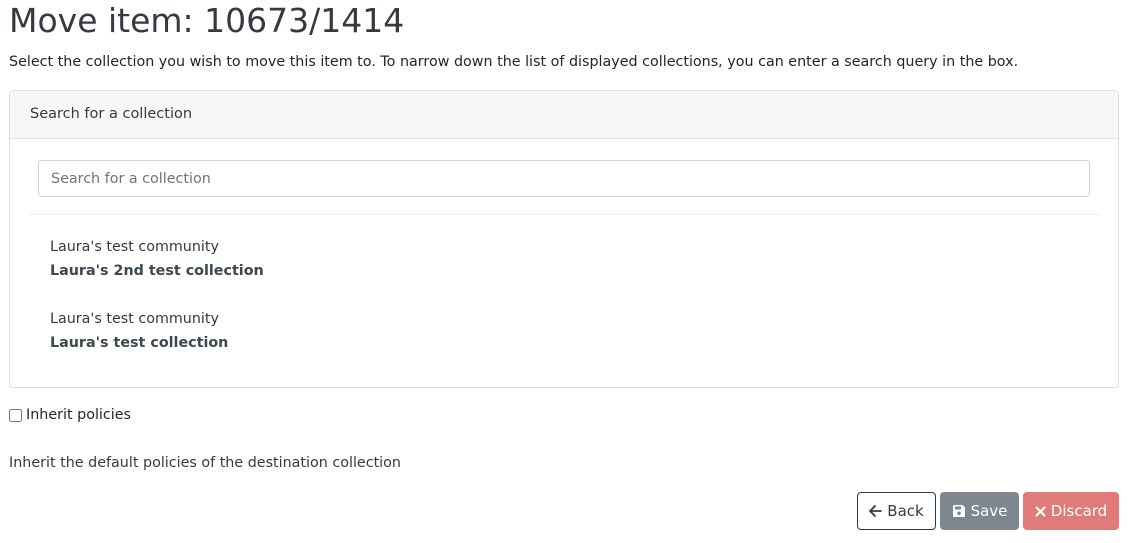 This screenshot has height=543, width=1131. I want to click on discard-button: Discard, so click(1071, 511).